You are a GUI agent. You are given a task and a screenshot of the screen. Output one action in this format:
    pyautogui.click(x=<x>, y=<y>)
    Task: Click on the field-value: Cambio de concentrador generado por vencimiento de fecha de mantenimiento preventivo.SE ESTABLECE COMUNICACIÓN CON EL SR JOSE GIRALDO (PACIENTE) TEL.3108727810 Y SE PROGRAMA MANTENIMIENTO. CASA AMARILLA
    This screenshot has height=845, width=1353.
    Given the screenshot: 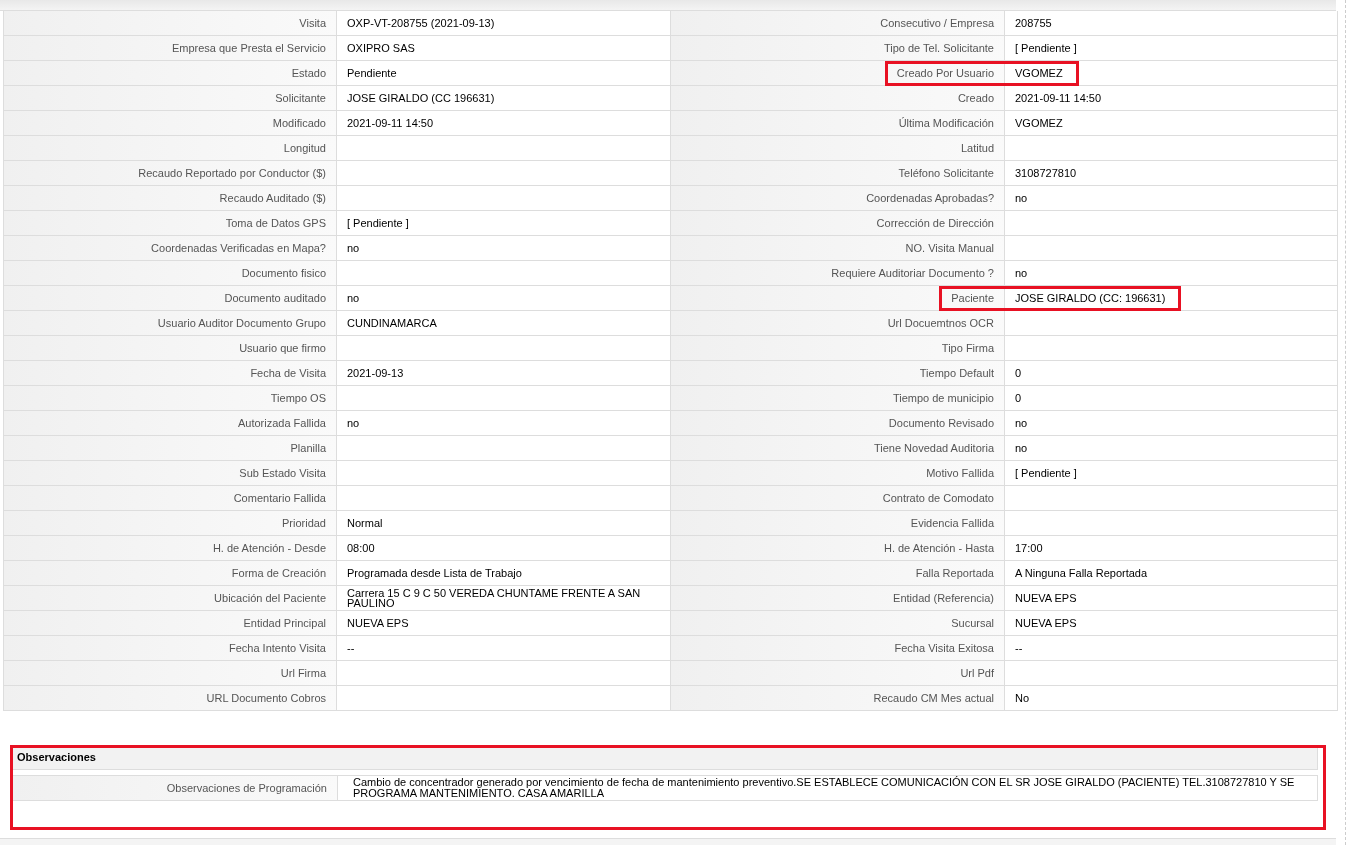 What is the action you would take?
    pyautogui.click(x=828, y=788)
    